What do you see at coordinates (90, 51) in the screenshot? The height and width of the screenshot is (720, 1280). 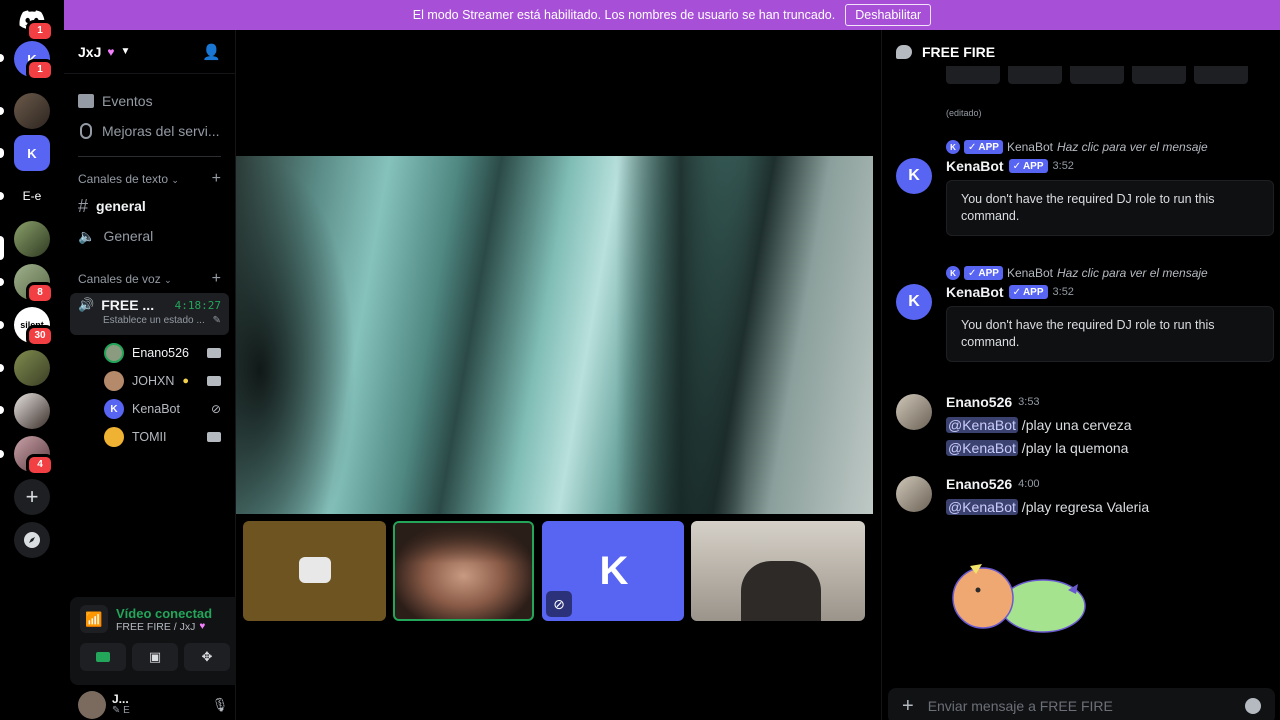 I see `guild-name: JxJ` at bounding box center [90, 51].